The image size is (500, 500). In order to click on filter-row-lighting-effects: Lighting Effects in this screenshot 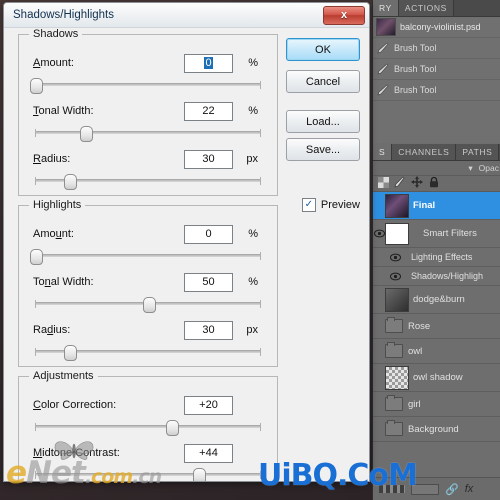, I will do `click(436, 257)`.